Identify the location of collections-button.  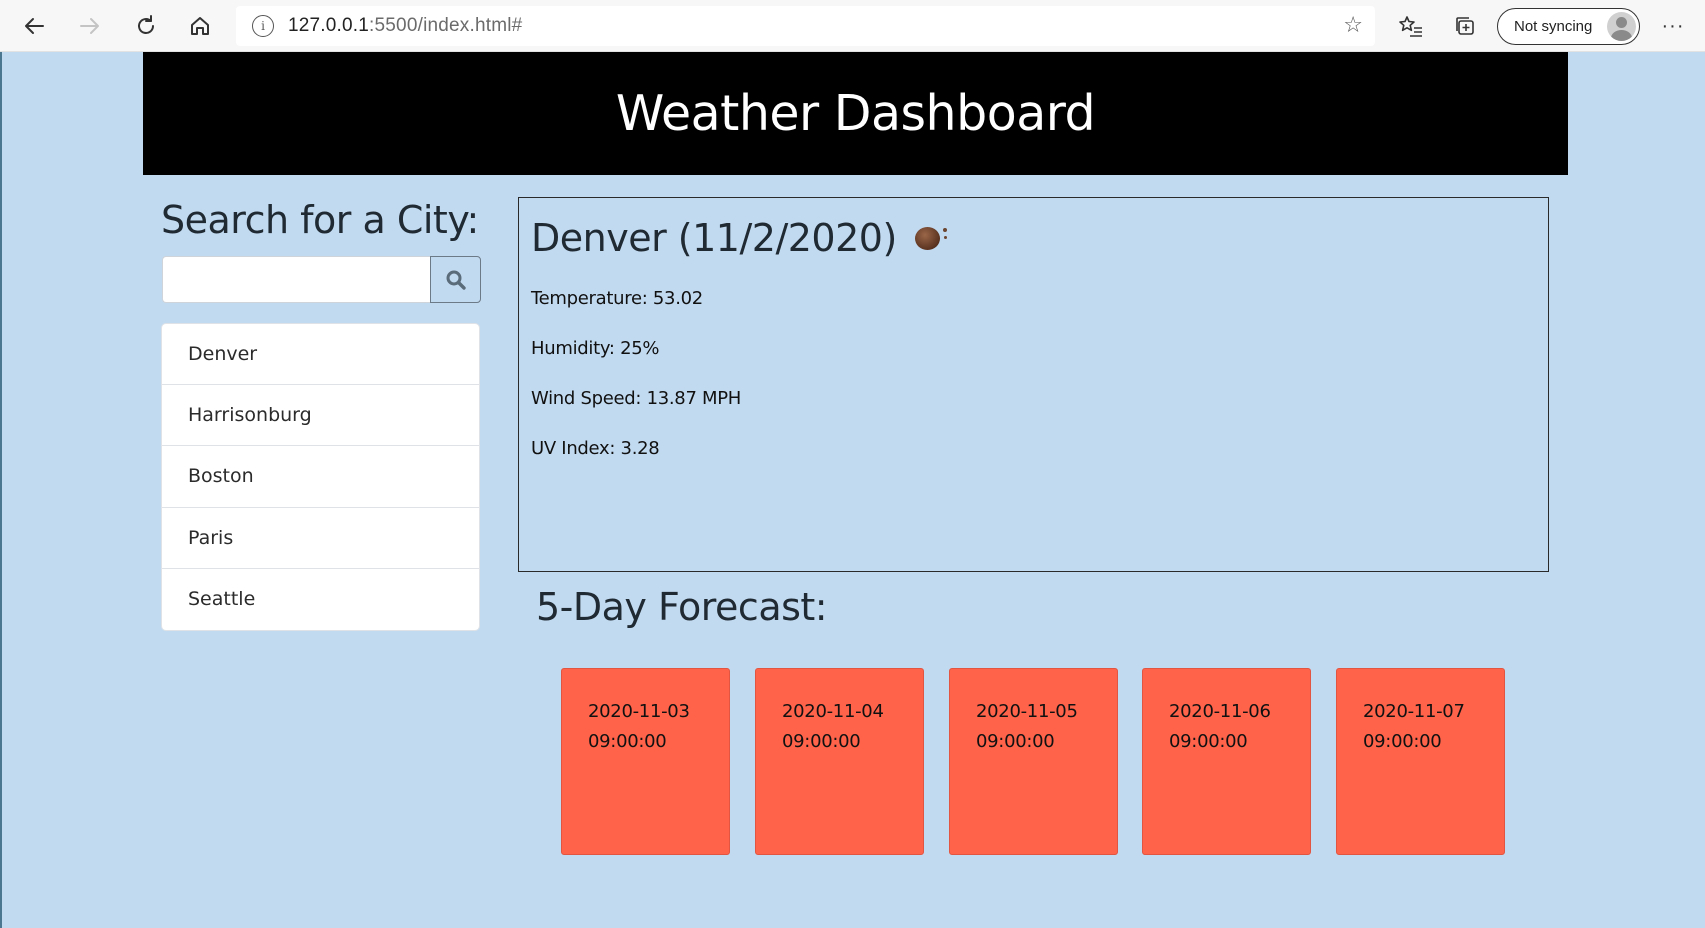
(1465, 26).